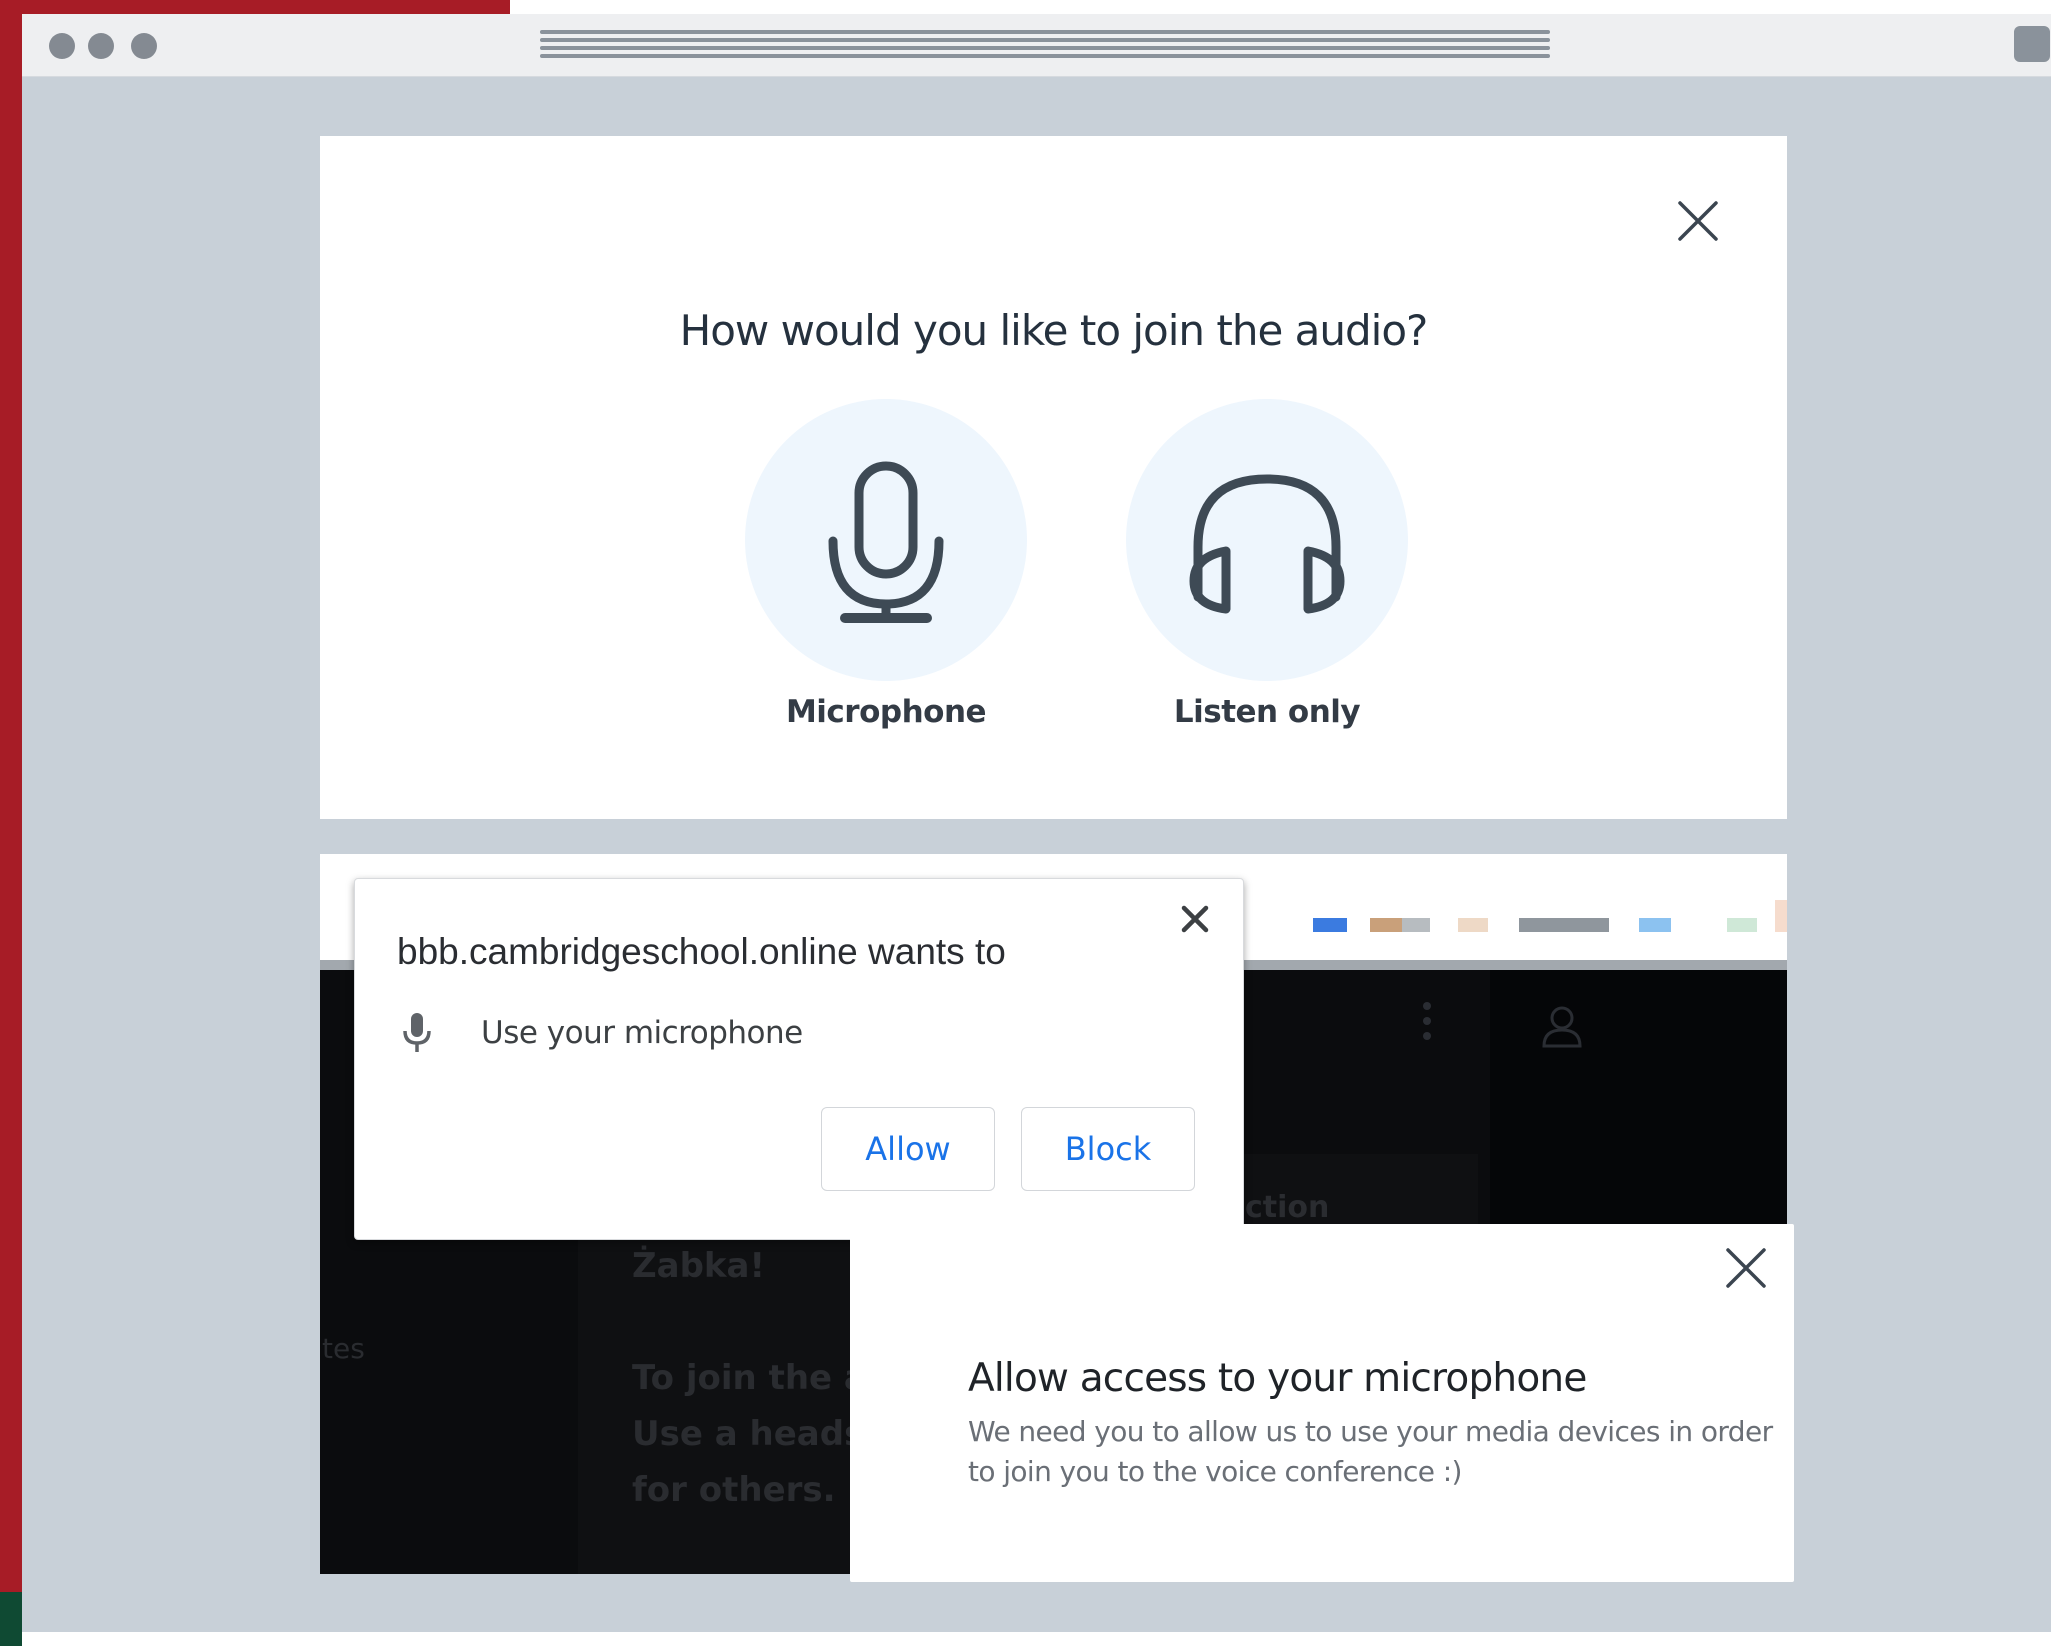 The height and width of the screenshot is (1646, 2051). I want to click on window-titlebar, so click(1036, 45).